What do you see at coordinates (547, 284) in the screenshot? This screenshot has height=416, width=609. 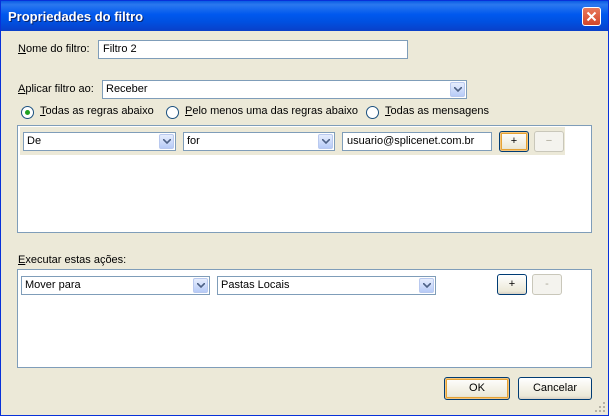 I see `remove-action-button: -` at bounding box center [547, 284].